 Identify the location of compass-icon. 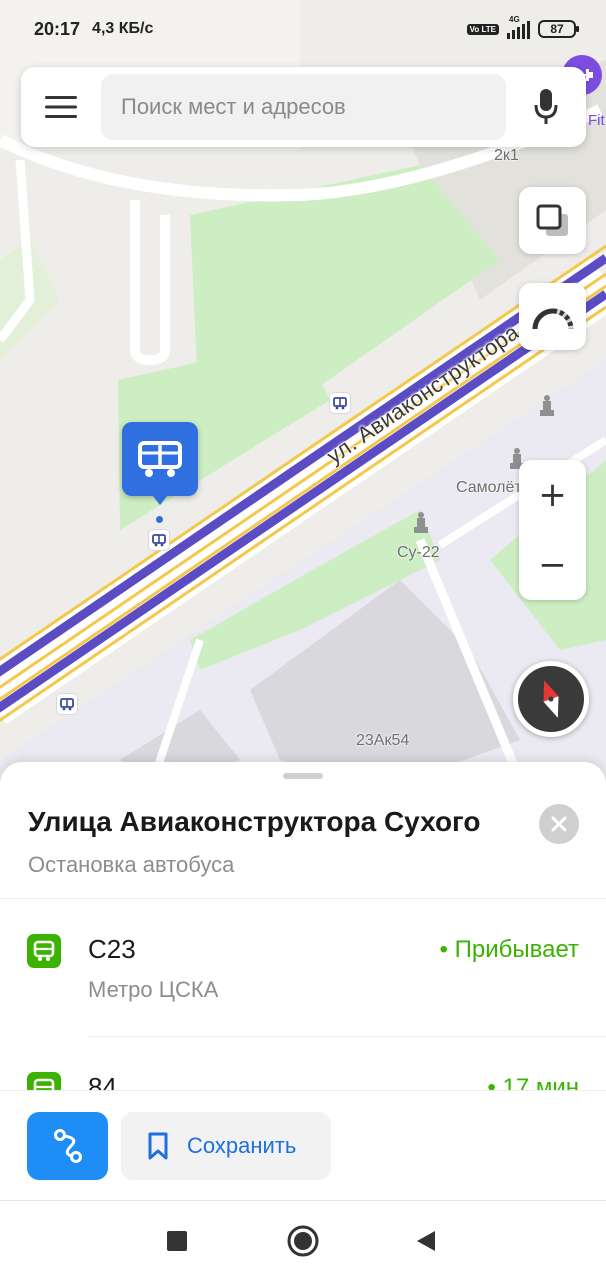
(551, 699).